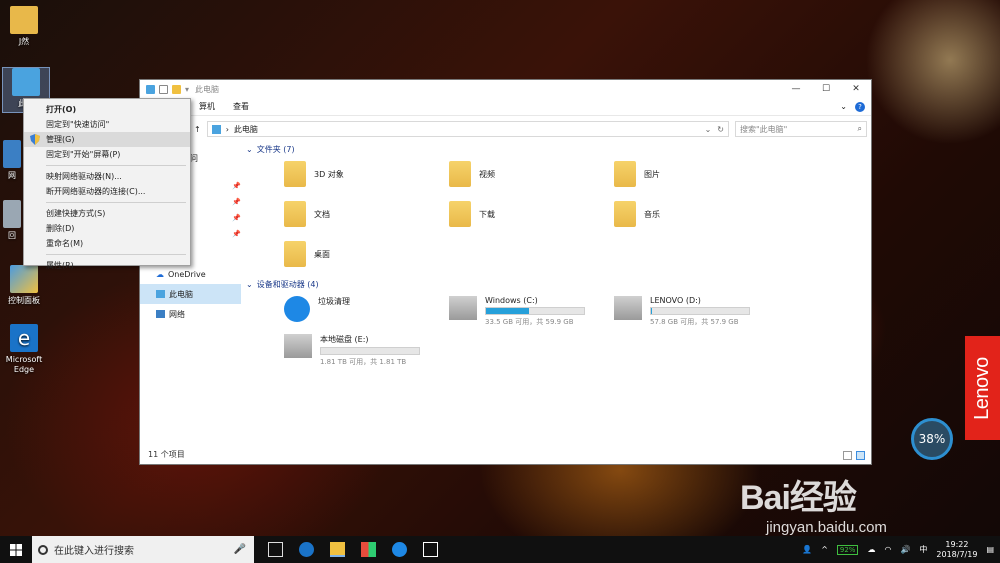  I want to click on shield-icon, so click(35, 139).